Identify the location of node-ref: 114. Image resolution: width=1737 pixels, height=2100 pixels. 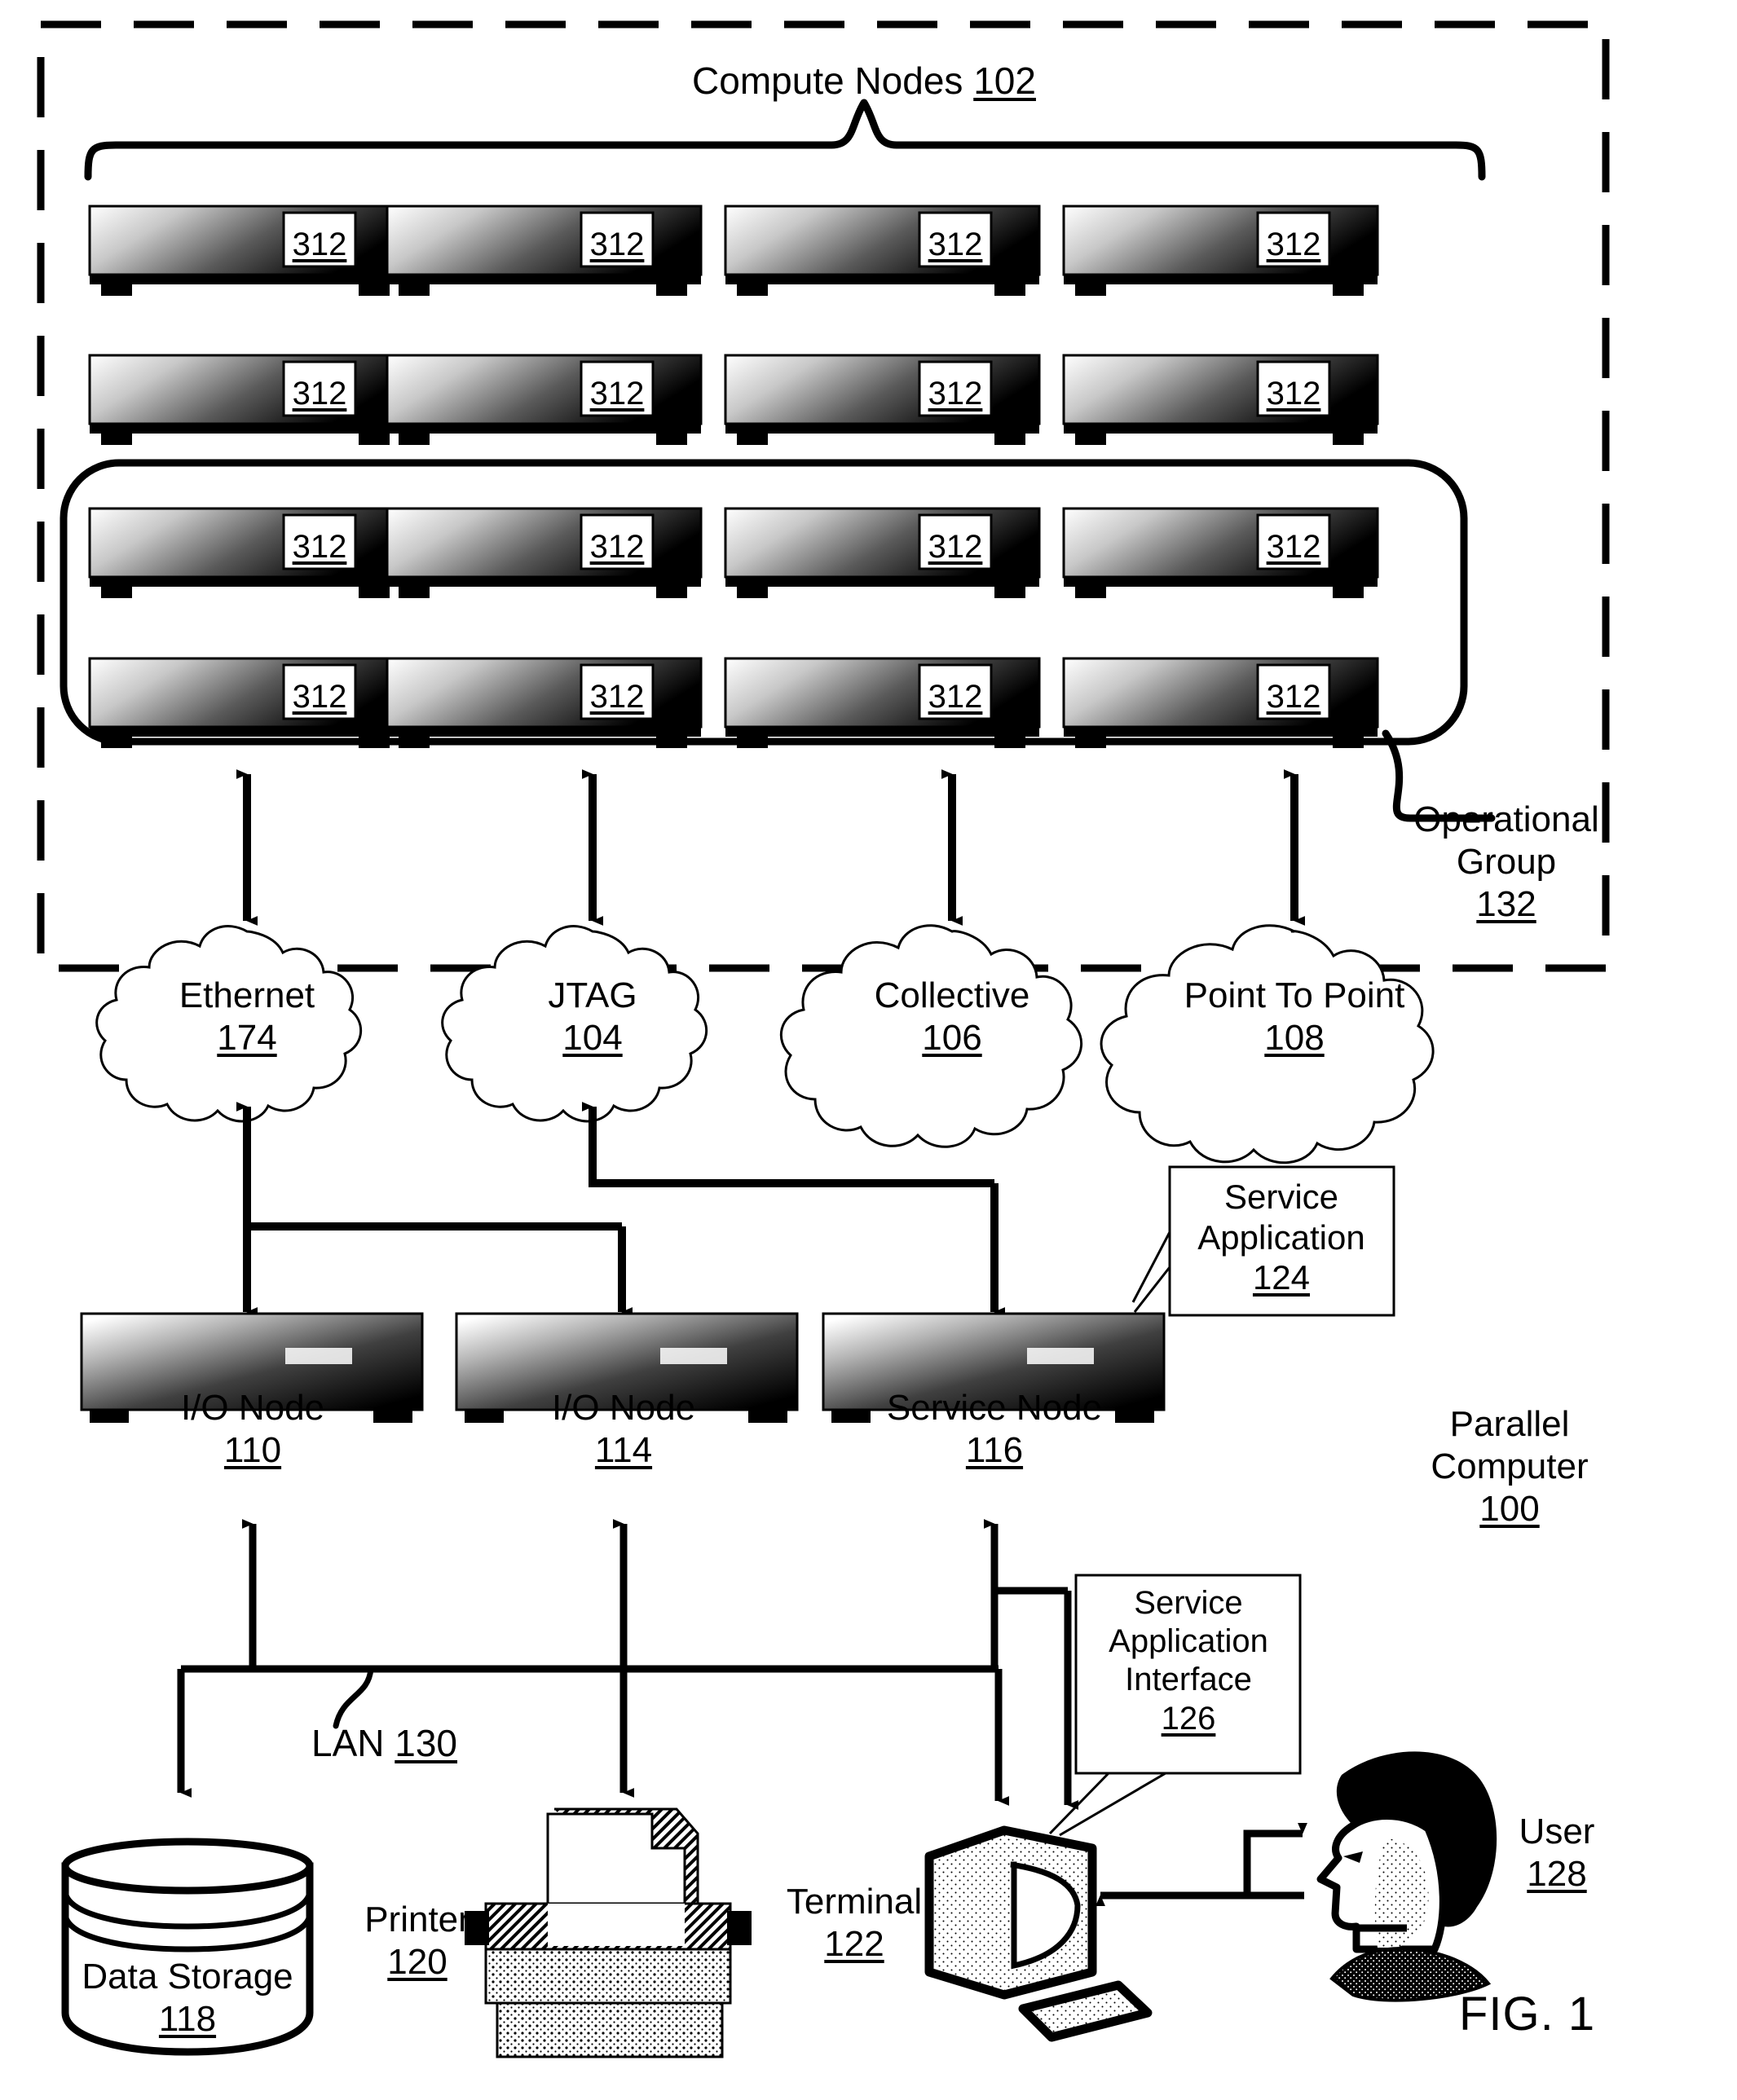
(624, 1449).